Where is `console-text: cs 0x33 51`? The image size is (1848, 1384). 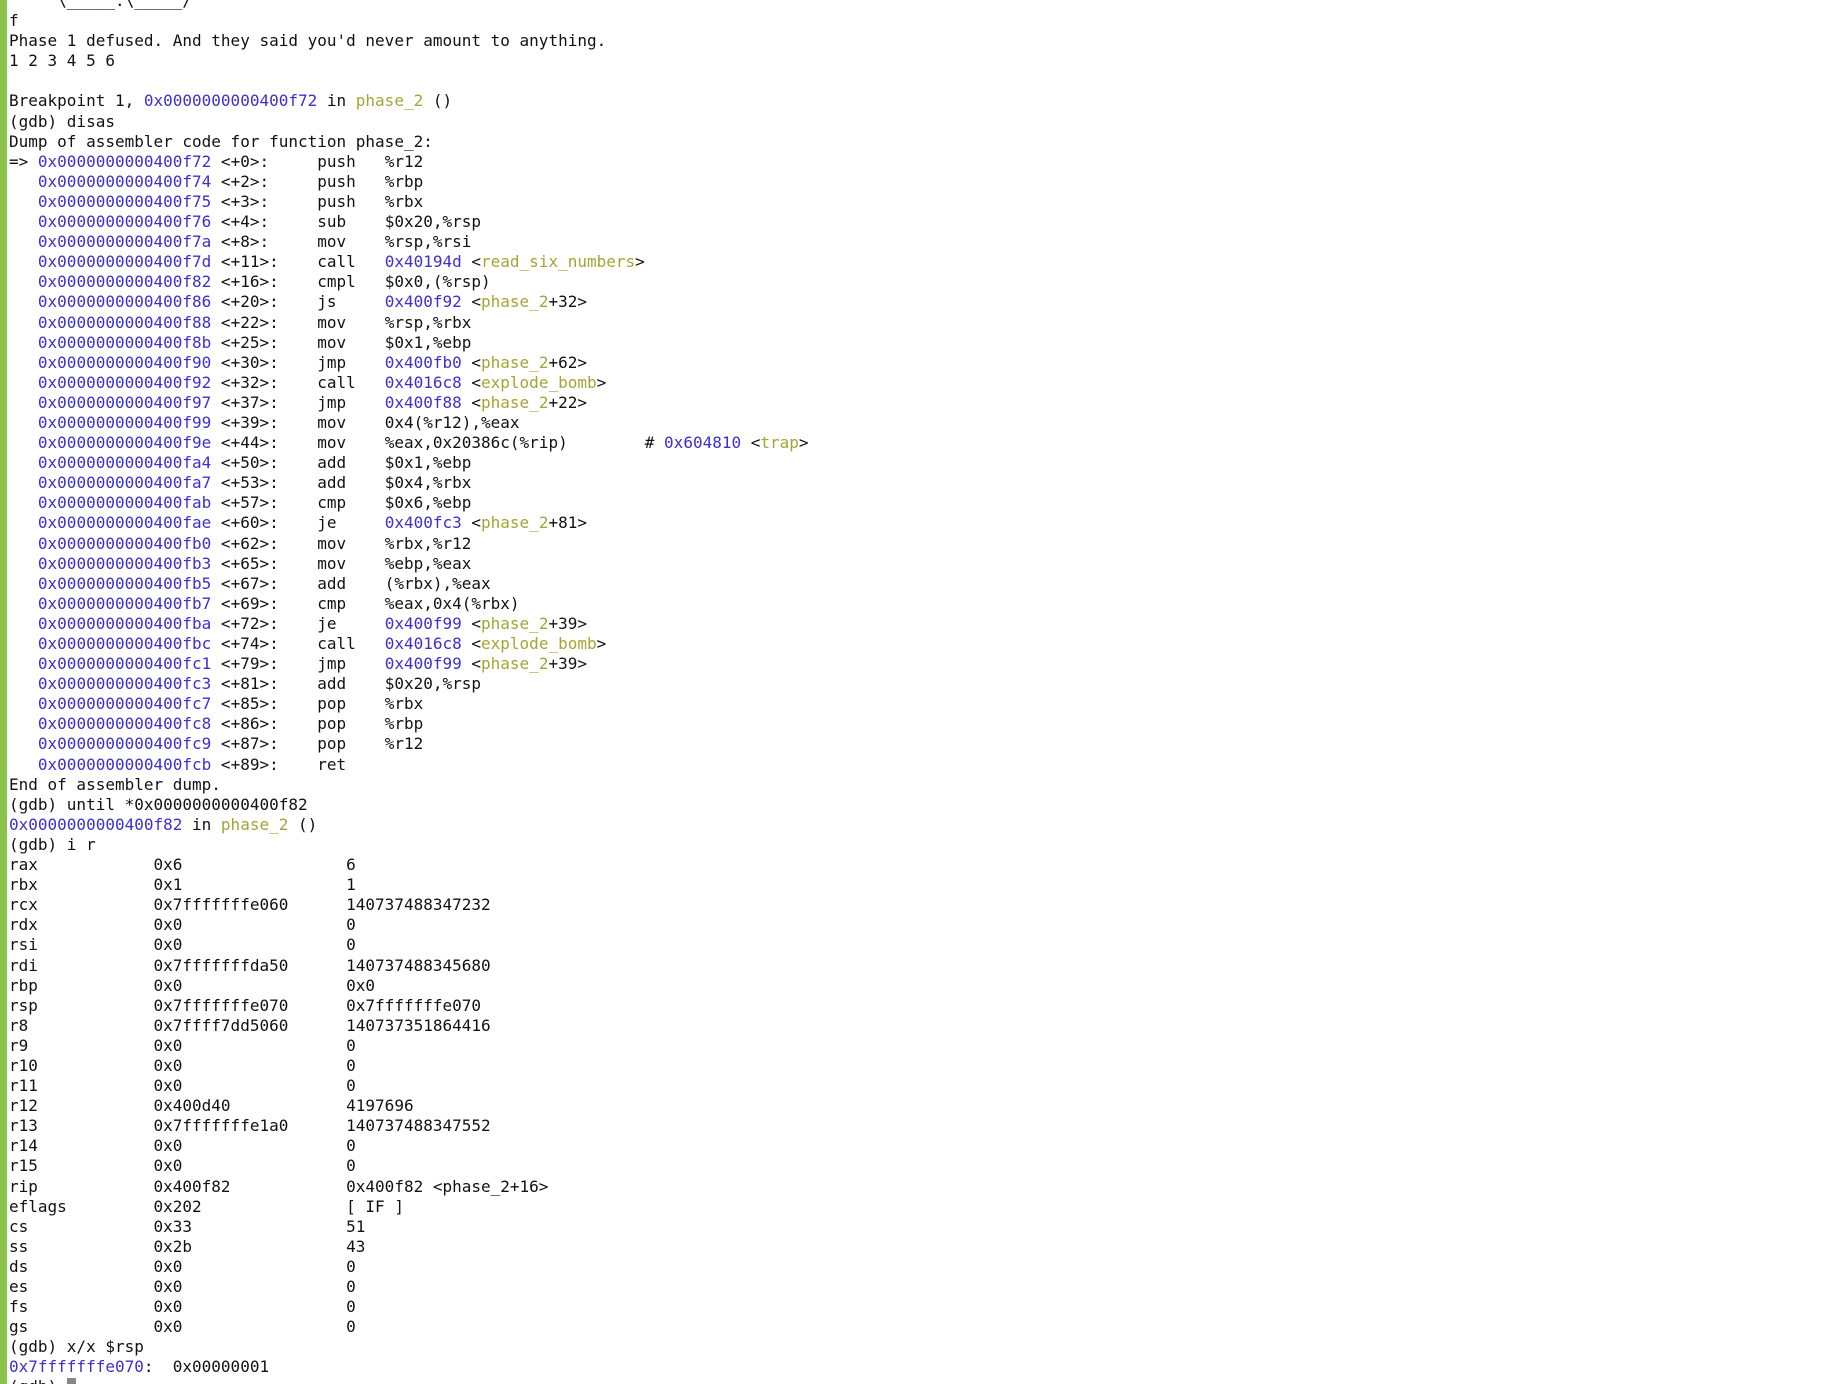
console-text: cs 0x33 51 is located at coordinates (187, 1226).